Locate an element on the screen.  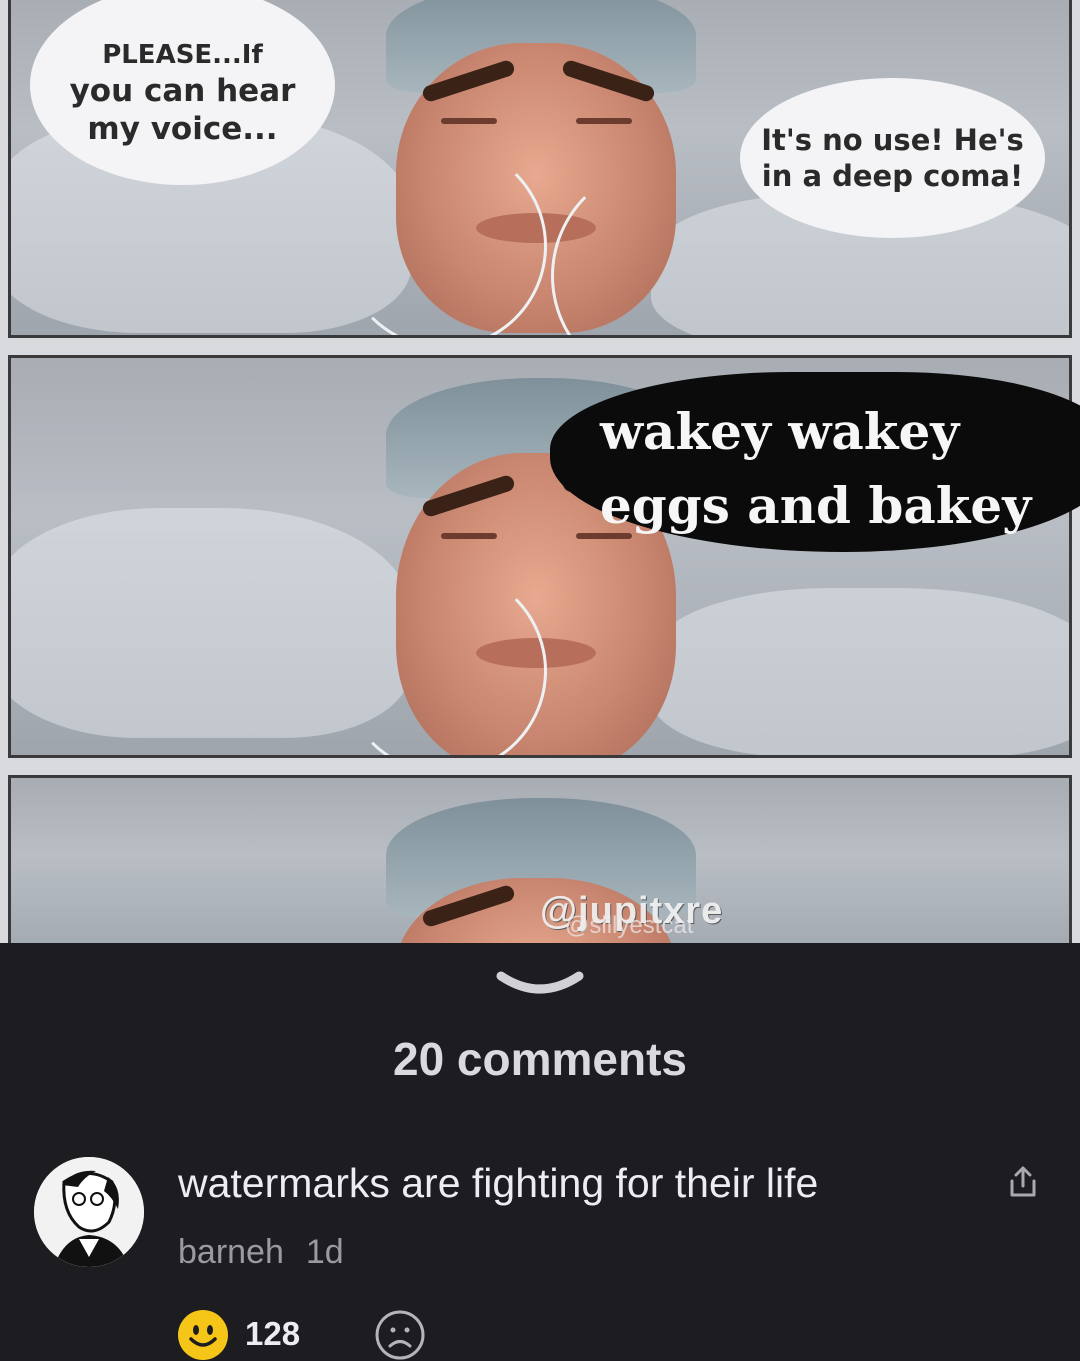
comment-author: barneh is located at coordinates (231, 1252).